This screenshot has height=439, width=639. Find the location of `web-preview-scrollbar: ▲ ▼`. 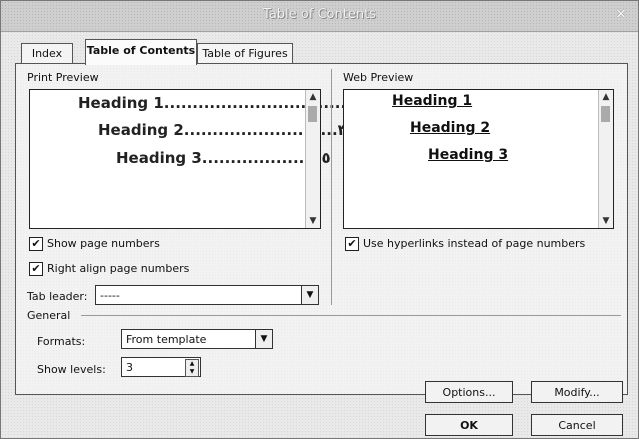

web-preview-scrollbar: ▲ ▼ is located at coordinates (605, 159).